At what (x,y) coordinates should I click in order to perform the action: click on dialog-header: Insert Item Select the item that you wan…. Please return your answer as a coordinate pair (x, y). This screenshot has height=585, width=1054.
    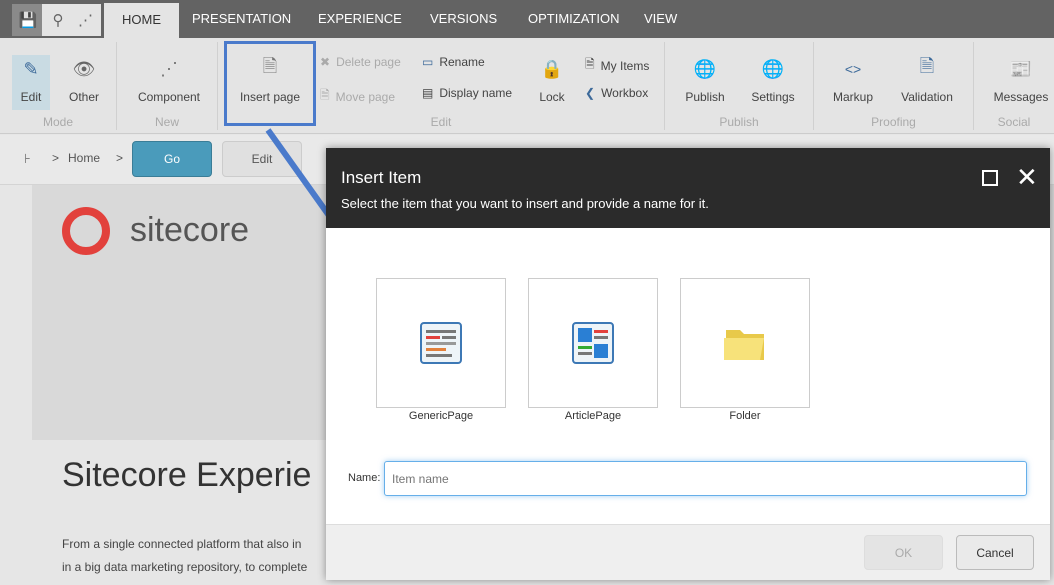
    Looking at the image, I should click on (688, 188).